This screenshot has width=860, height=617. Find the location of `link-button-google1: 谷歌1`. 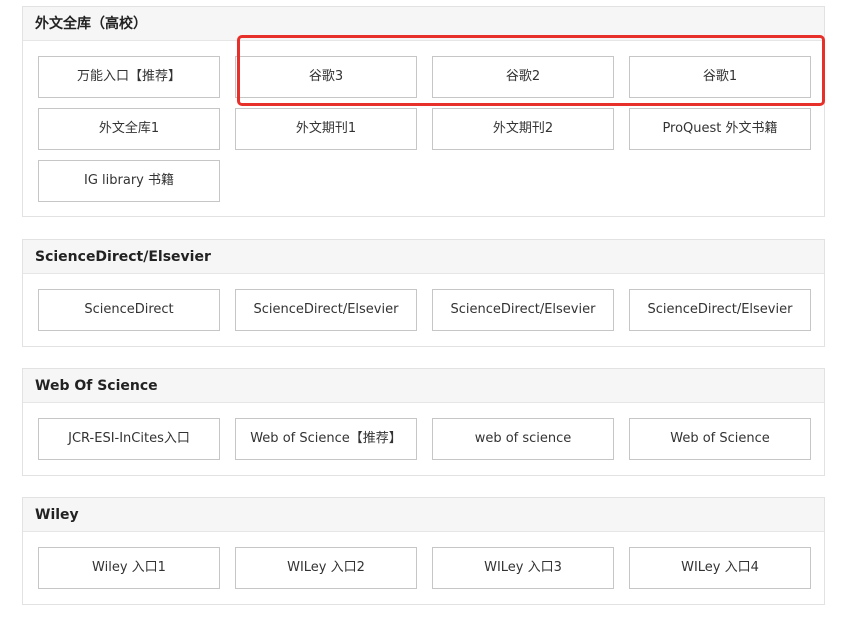

link-button-google1: 谷歌1 is located at coordinates (720, 77).